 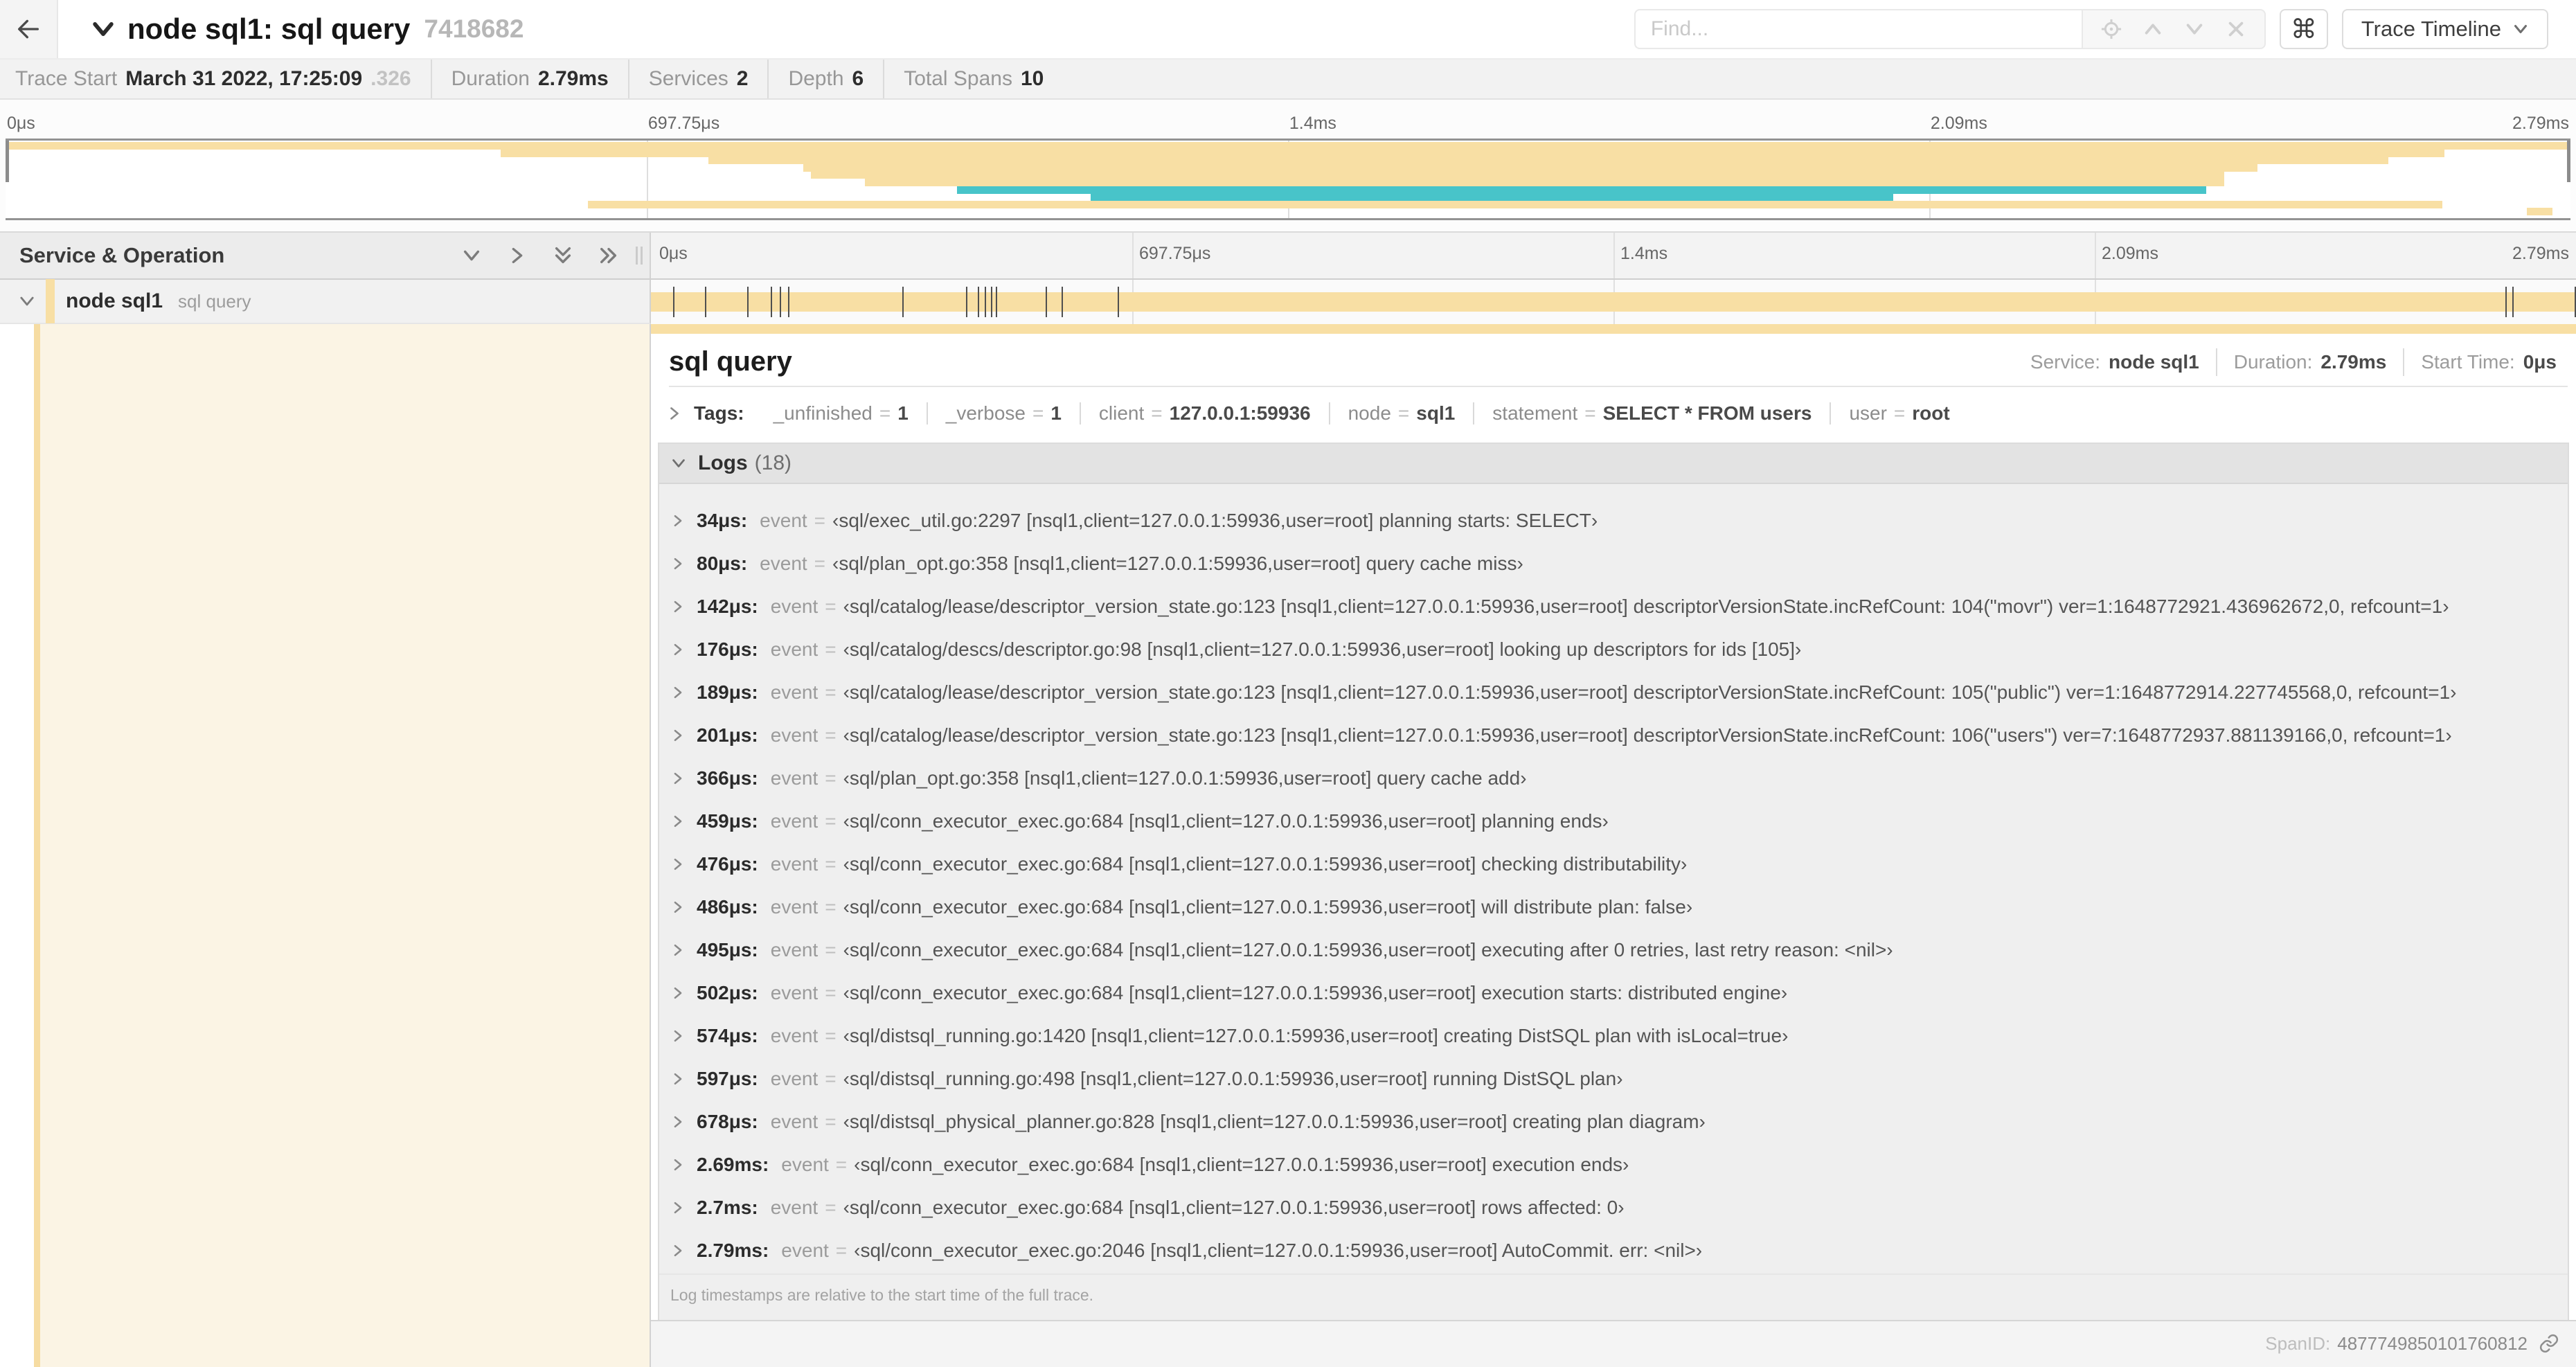 I want to click on find-input, so click(x=1858, y=29).